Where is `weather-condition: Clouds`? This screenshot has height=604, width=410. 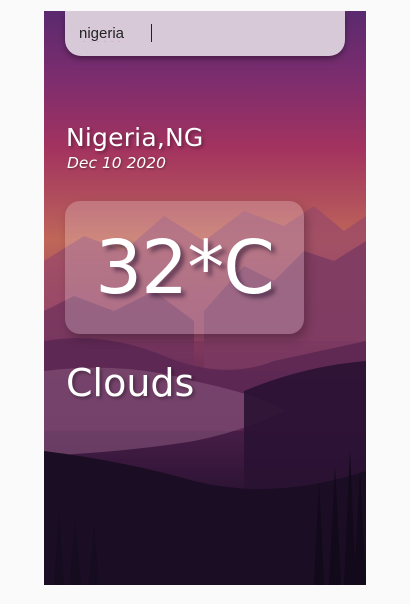 weather-condition: Clouds is located at coordinates (130, 383).